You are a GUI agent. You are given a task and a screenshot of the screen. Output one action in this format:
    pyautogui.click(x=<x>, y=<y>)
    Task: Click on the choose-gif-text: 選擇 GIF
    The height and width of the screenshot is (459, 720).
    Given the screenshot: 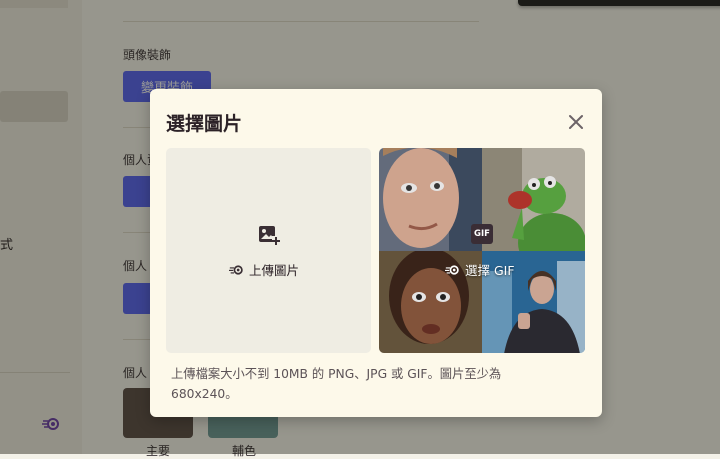 What is the action you would take?
    pyautogui.click(x=490, y=270)
    